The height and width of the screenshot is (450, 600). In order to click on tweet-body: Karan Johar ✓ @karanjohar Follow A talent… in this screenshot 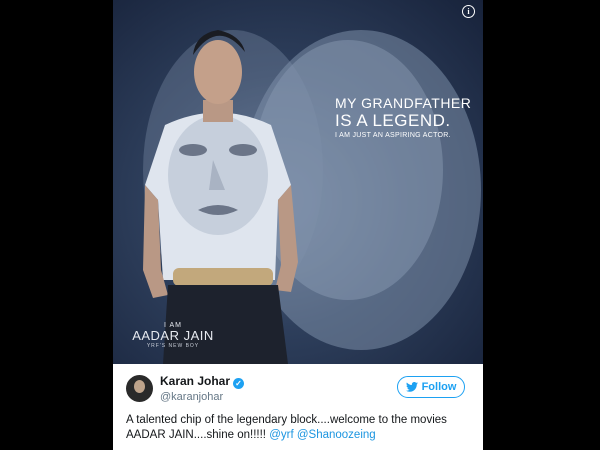, I will do `click(298, 407)`.